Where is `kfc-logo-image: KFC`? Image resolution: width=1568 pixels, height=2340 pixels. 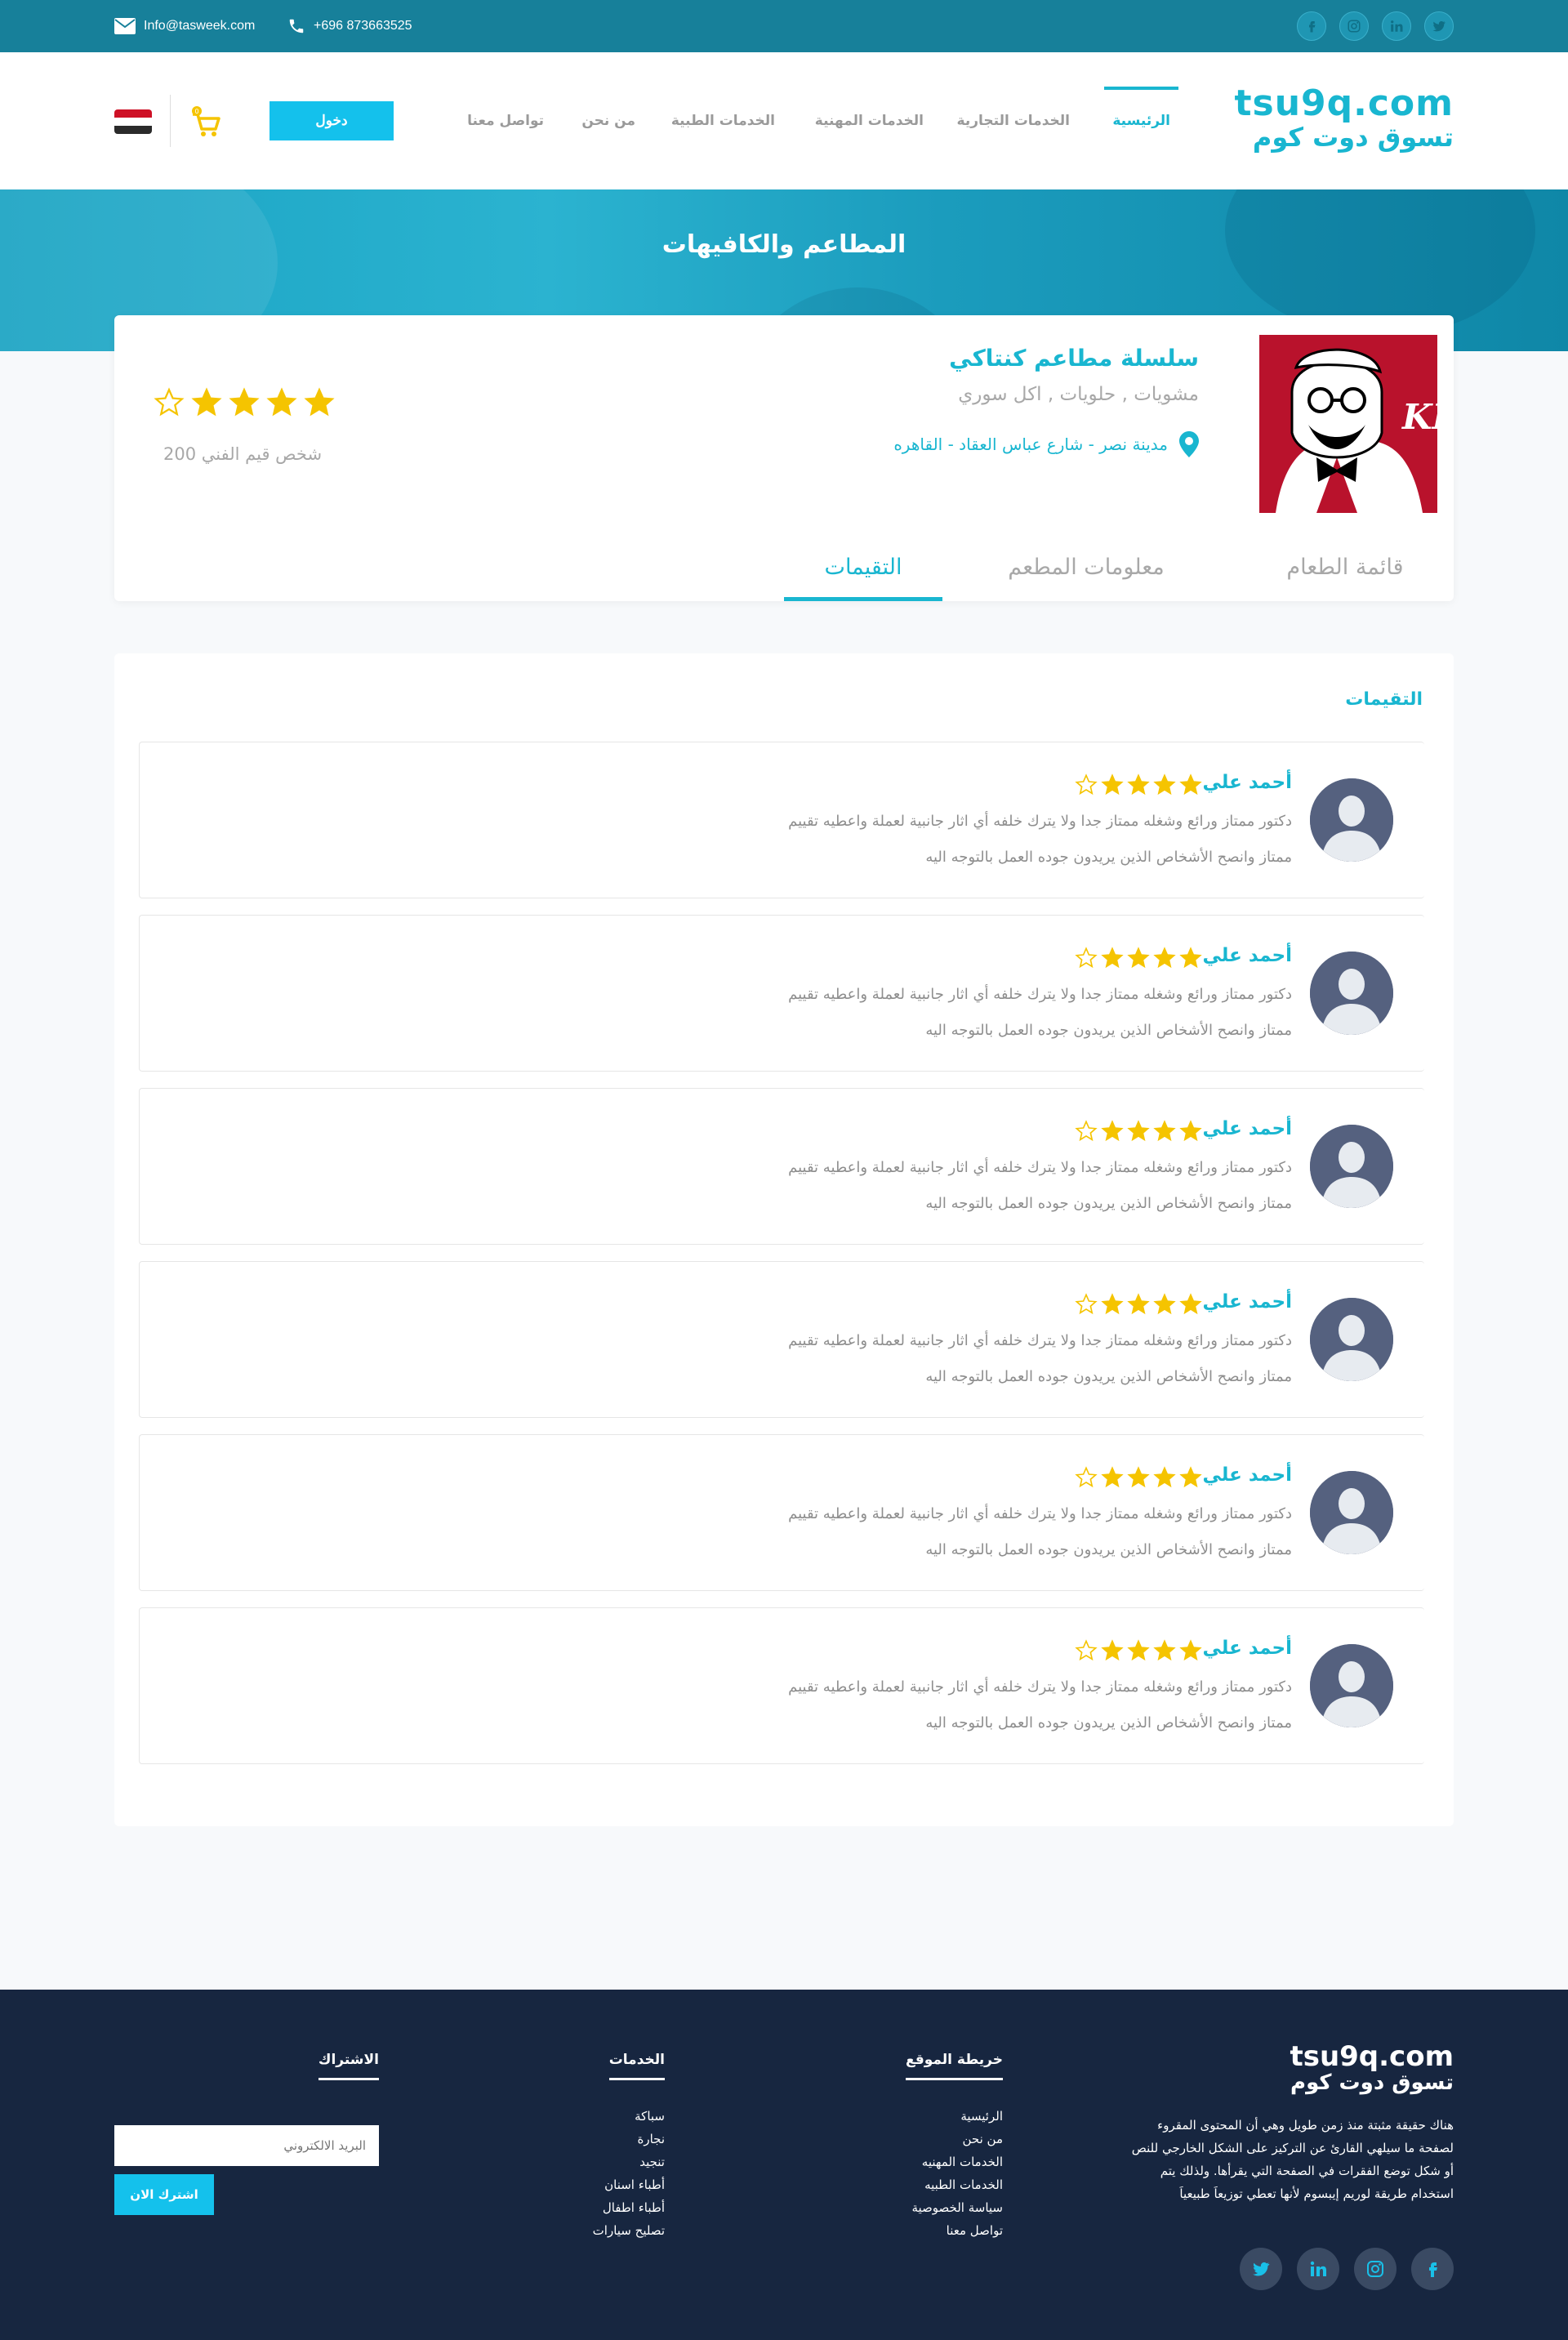
kfc-logo-image: KFC is located at coordinates (1348, 424).